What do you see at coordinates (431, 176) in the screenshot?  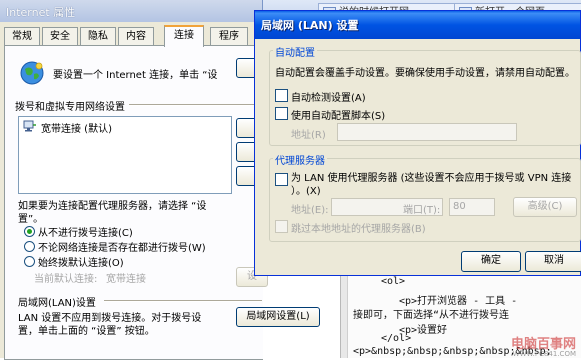 I see `use-proxy-label: 为 LAN 使用代理服务器 (这些设置不会应用于拨号或 VPN 连接` at bounding box center [431, 176].